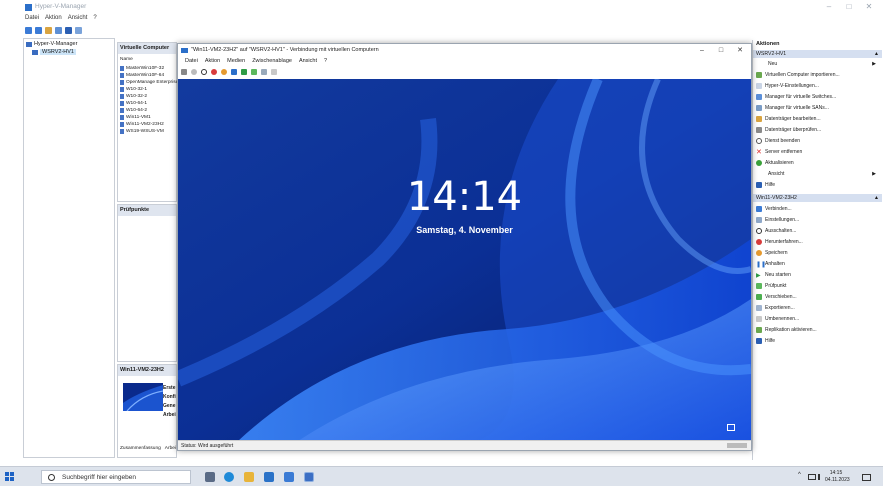 This screenshot has width=883, height=486. Describe the element at coordinates (818, 275) in the screenshot. I see `action-restart: ▶ Neu starten` at that location.